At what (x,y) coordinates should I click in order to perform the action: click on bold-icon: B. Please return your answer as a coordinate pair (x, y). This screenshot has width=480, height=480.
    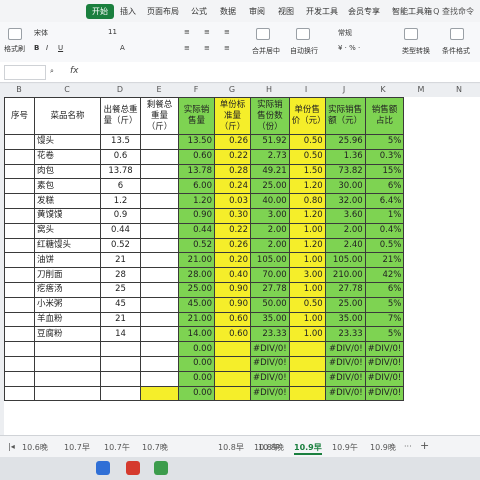
    Looking at the image, I should click on (36, 48).